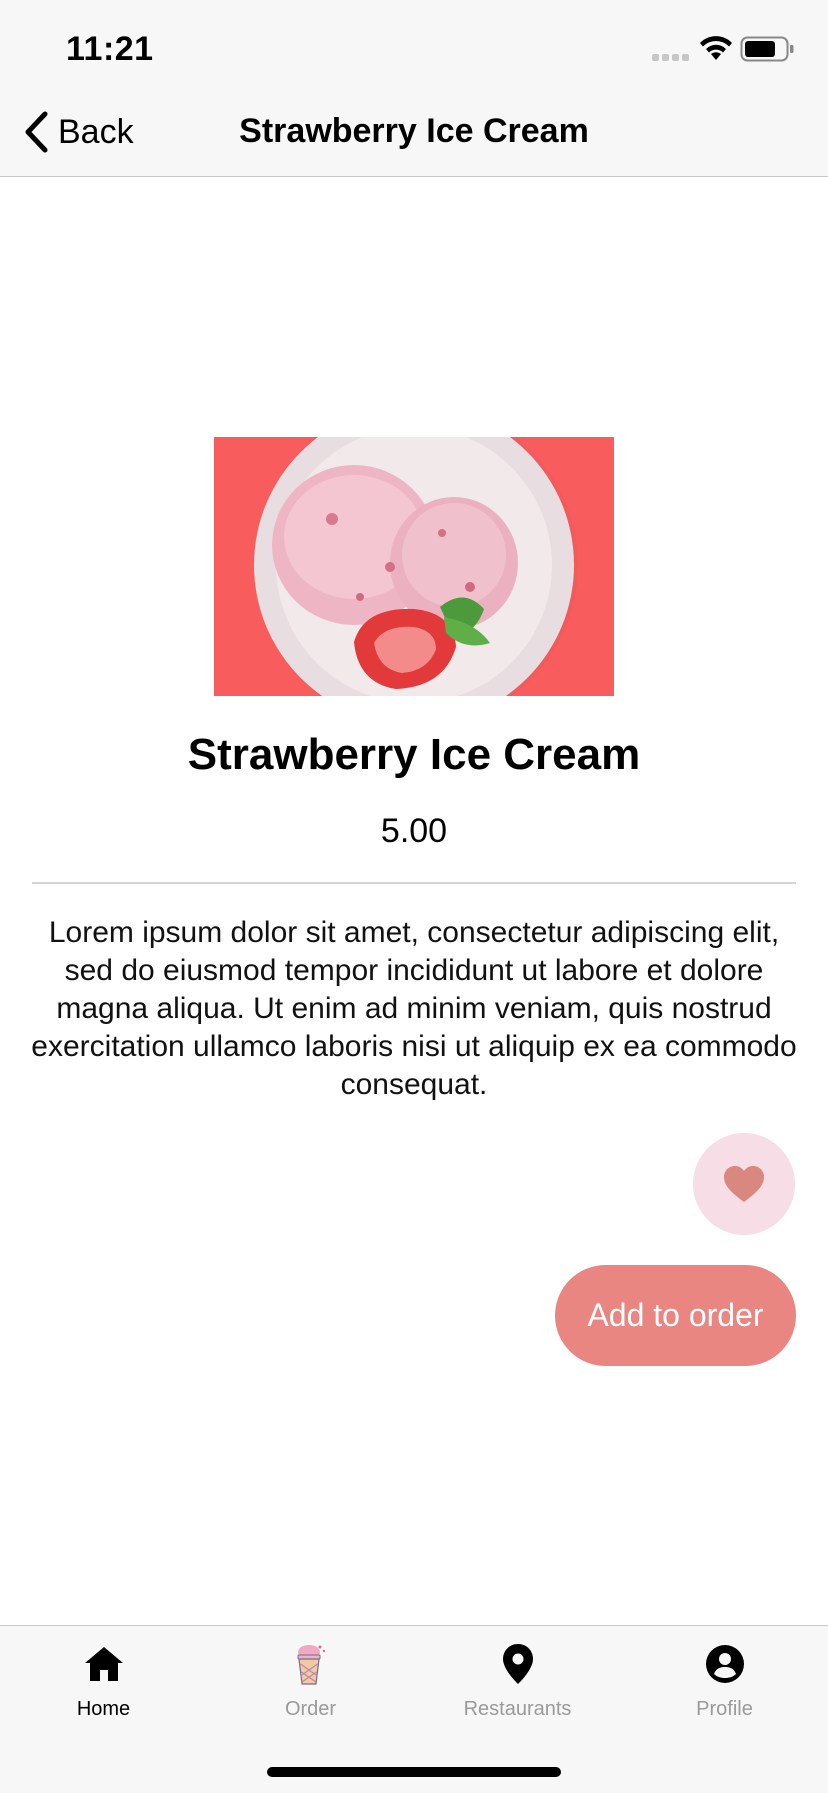 The width and height of the screenshot is (828, 1793). What do you see at coordinates (724, 1664) in the screenshot?
I see `person-circle-icon` at bounding box center [724, 1664].